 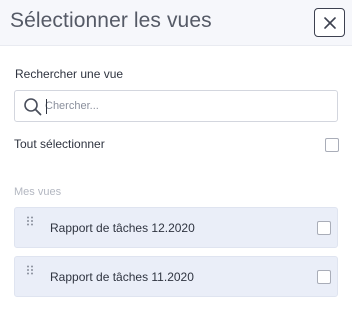 I want to click on view-label: Rapport de tâches 12.2020, so click(x=122, y=228).